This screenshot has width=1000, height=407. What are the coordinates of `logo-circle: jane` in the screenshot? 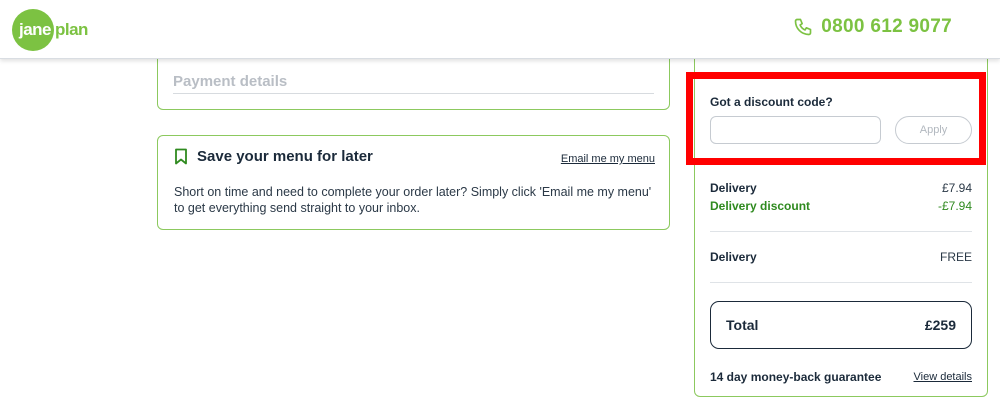 It's located at (33, 30).